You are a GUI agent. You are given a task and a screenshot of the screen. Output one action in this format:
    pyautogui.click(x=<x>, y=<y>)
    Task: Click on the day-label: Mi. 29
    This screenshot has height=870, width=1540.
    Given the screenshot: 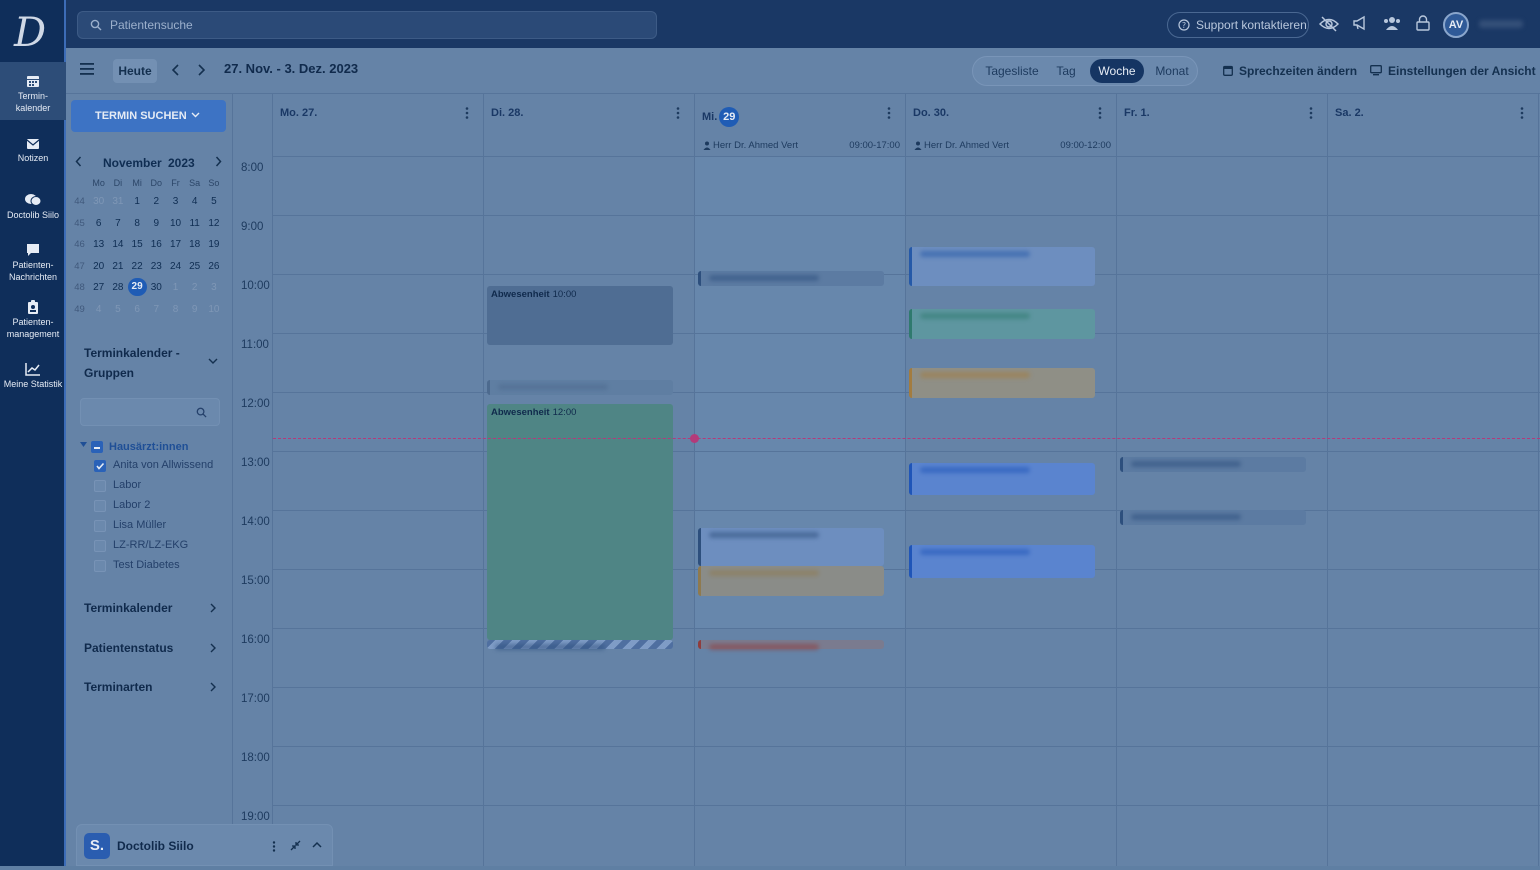 What is the action you would take?
    pyautogui.click(x=721, y=117)
    